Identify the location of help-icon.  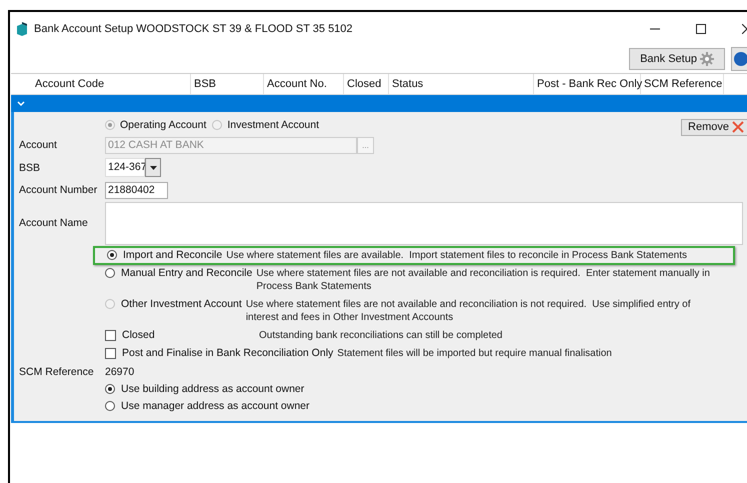
(740, 59).